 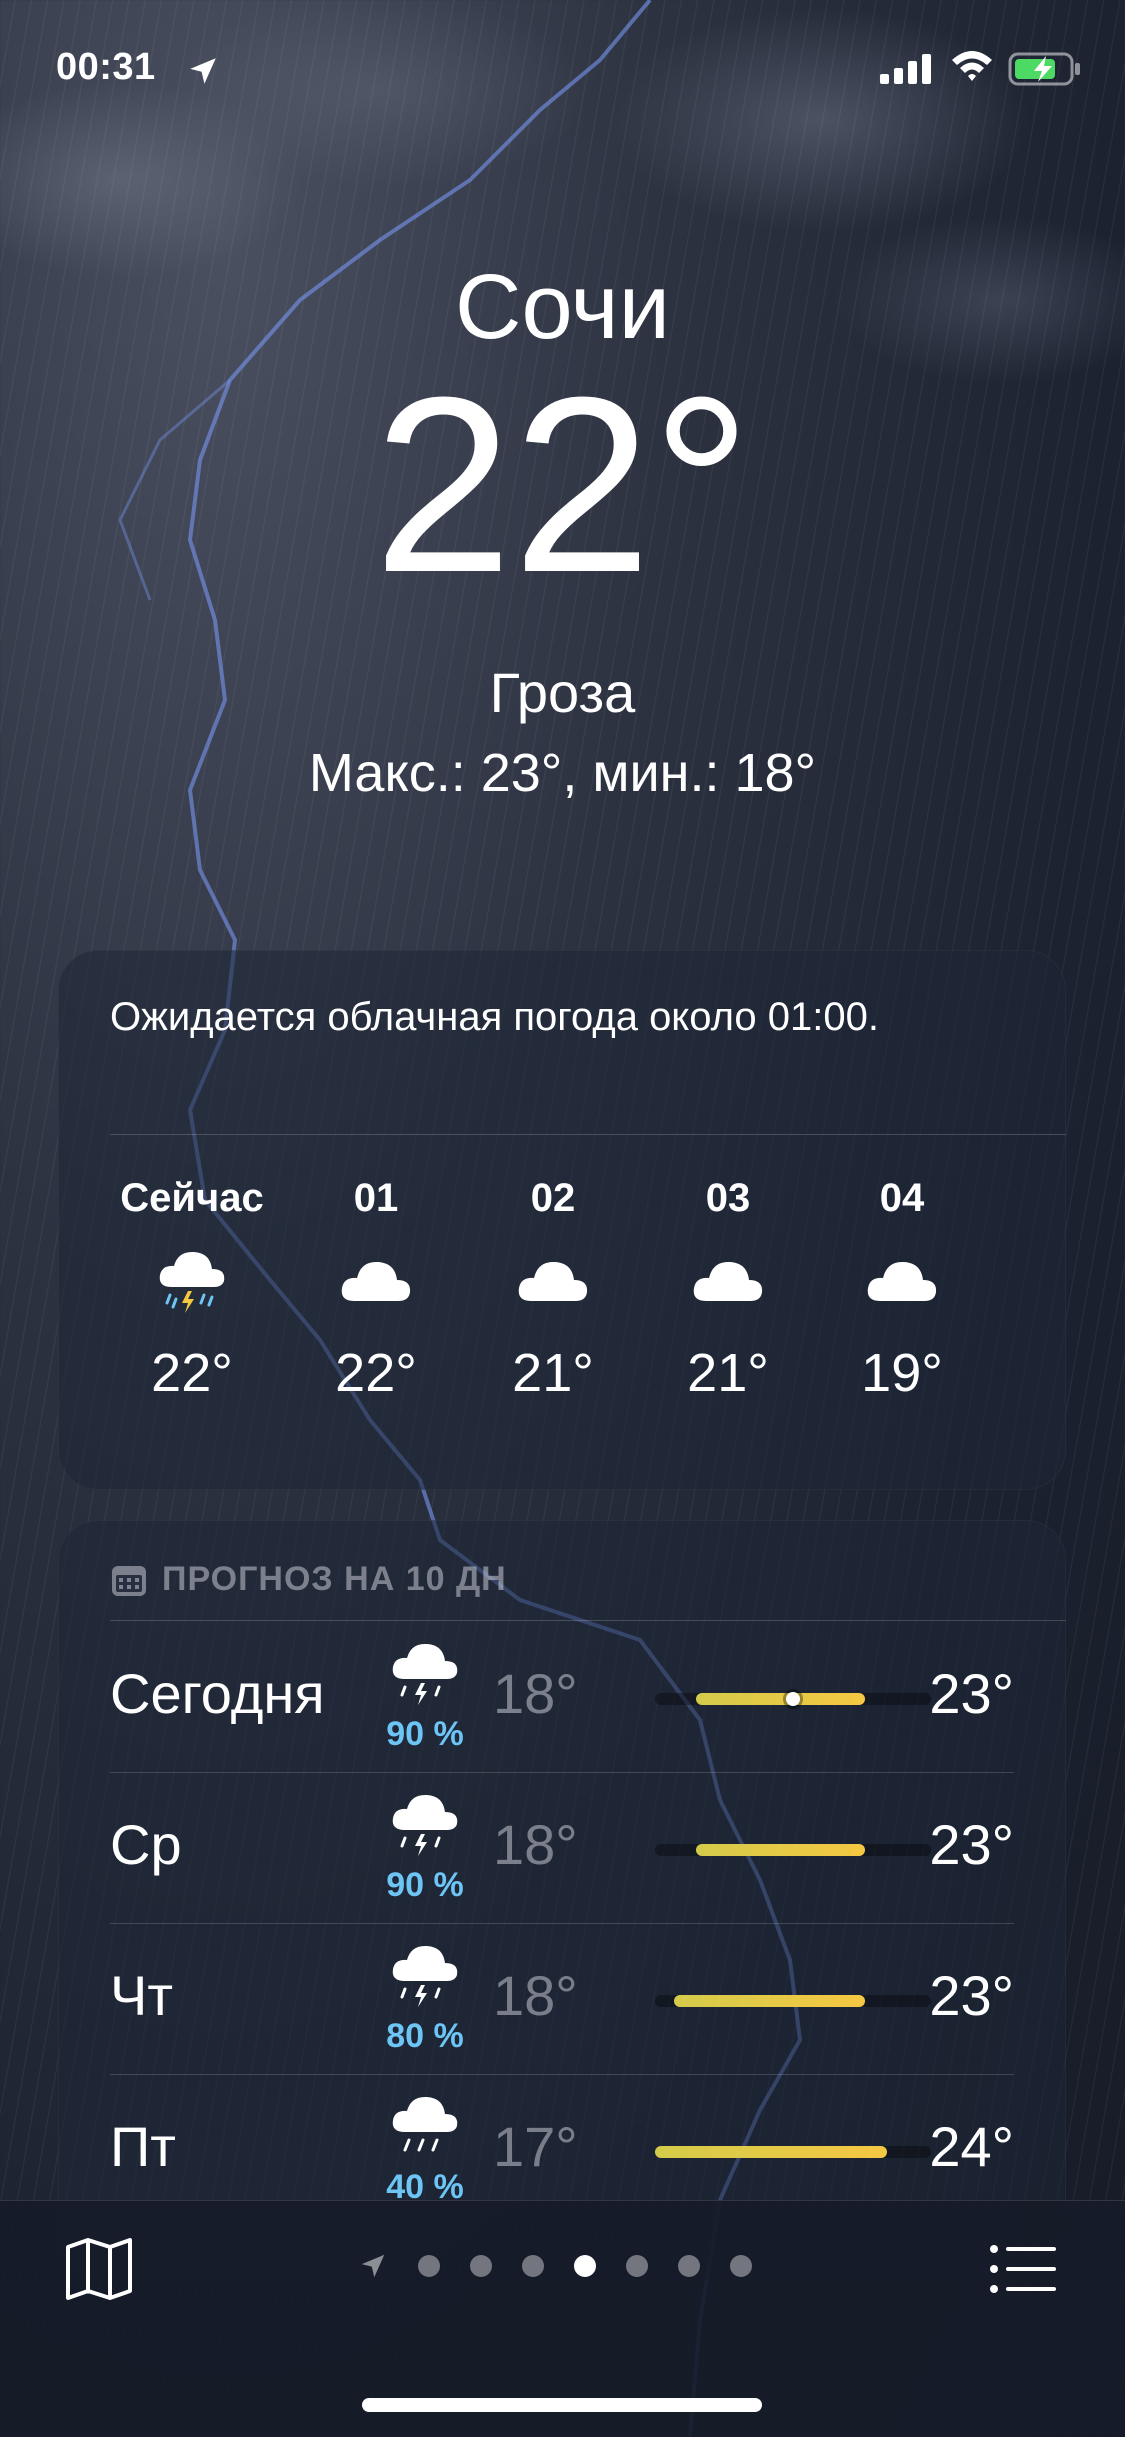 I want to click on day-name: Пт, so click(x=143, y=2146).